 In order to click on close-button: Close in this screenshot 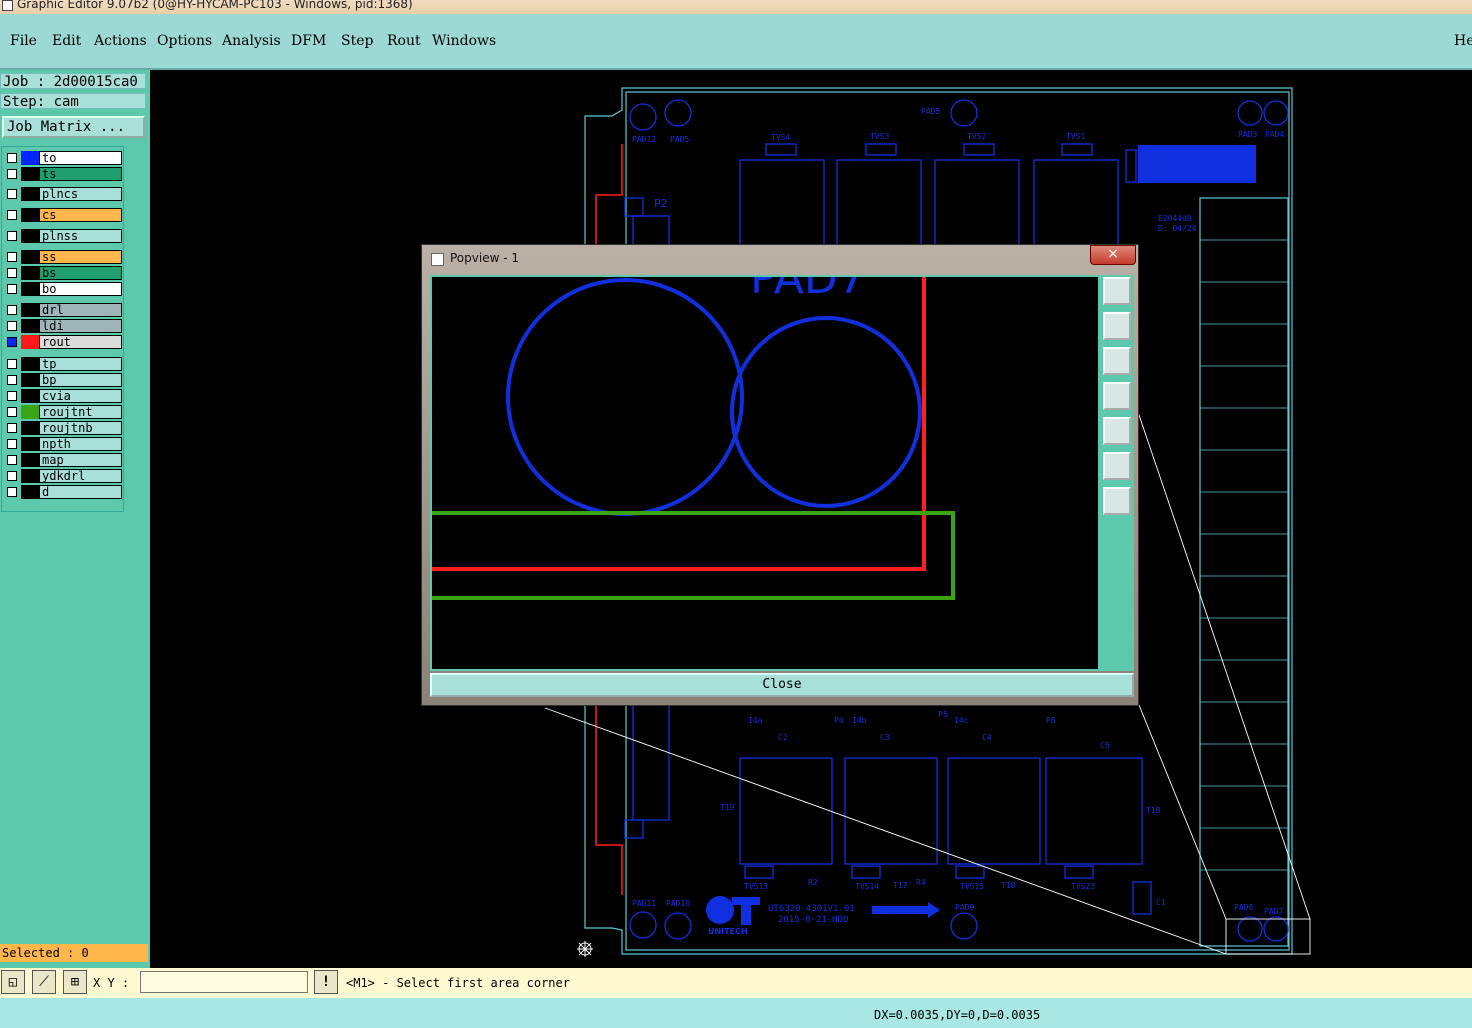, I will do `click(782, 685)`.